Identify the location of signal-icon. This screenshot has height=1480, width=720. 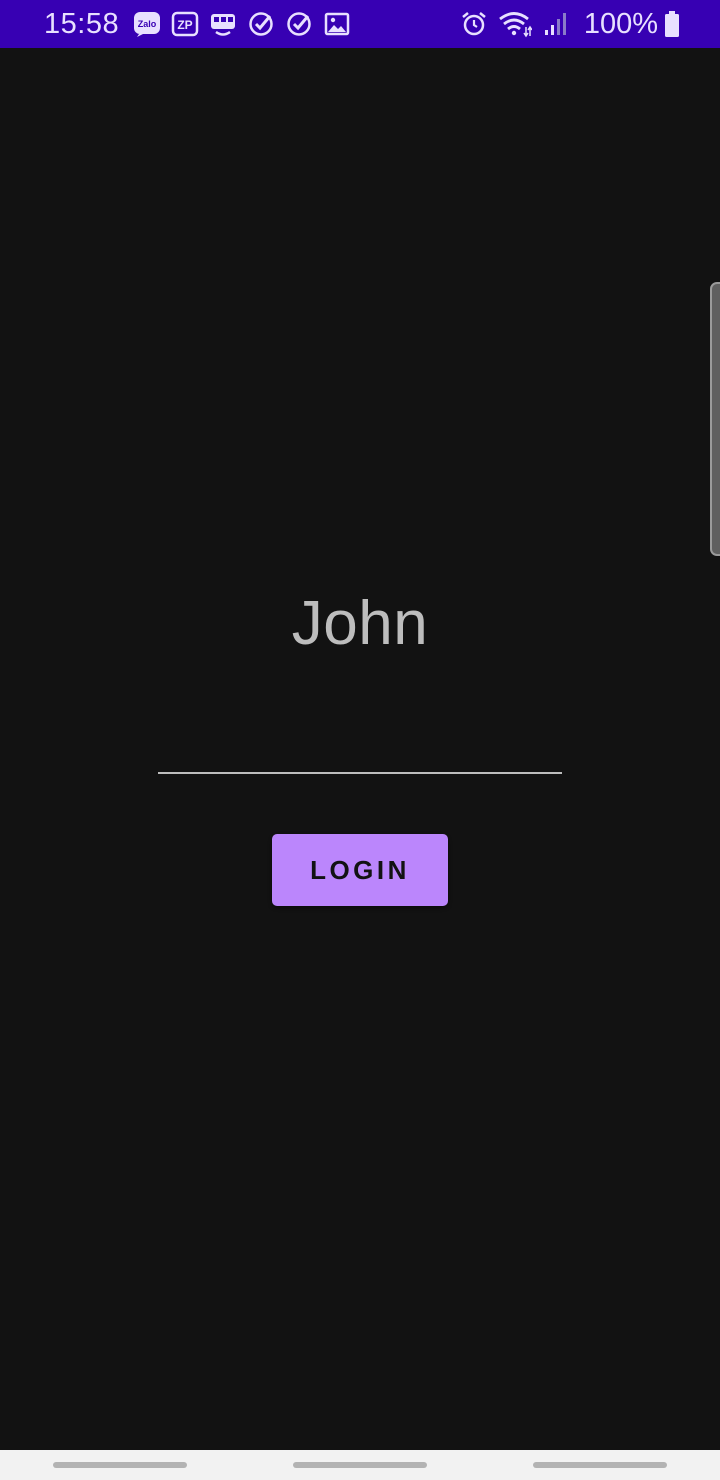
(556, 24).